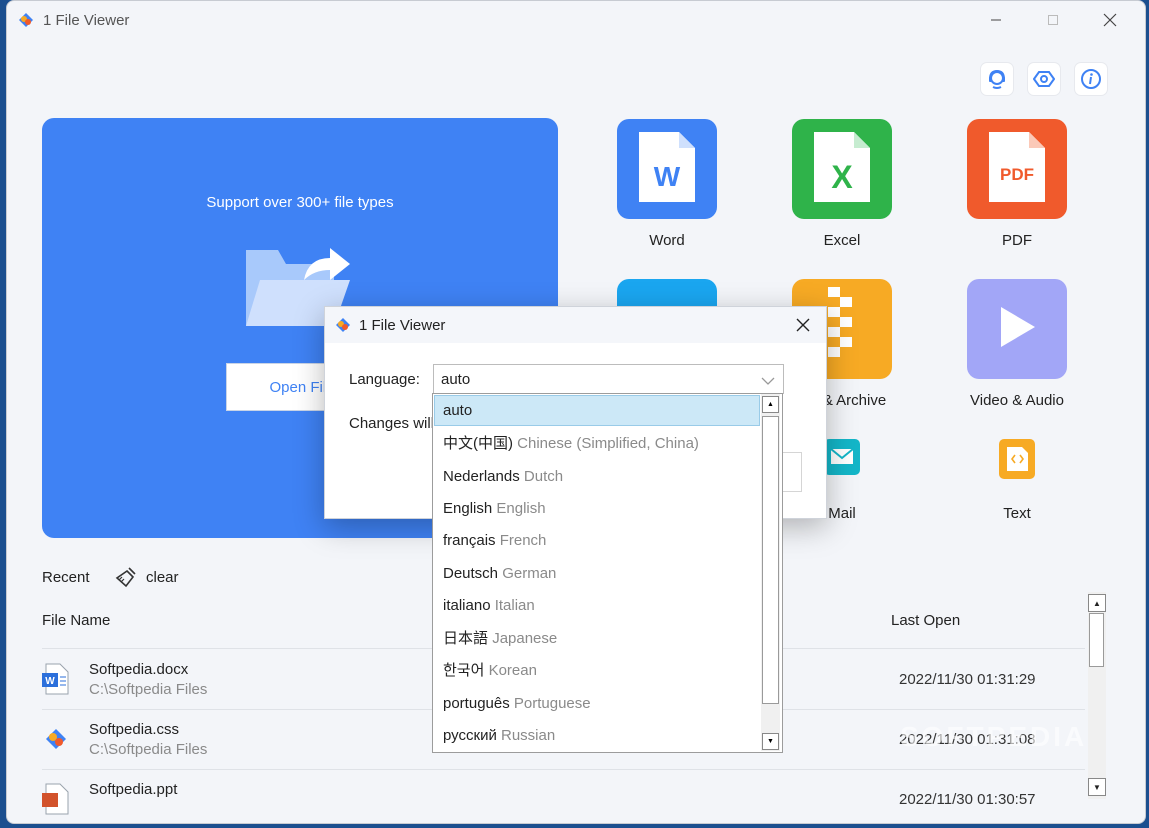 The height and width of the screenshot is (828, 1149). Describe the element at coordinates (667, 240) in the screenshot. I see `word-label: Word` at that location.